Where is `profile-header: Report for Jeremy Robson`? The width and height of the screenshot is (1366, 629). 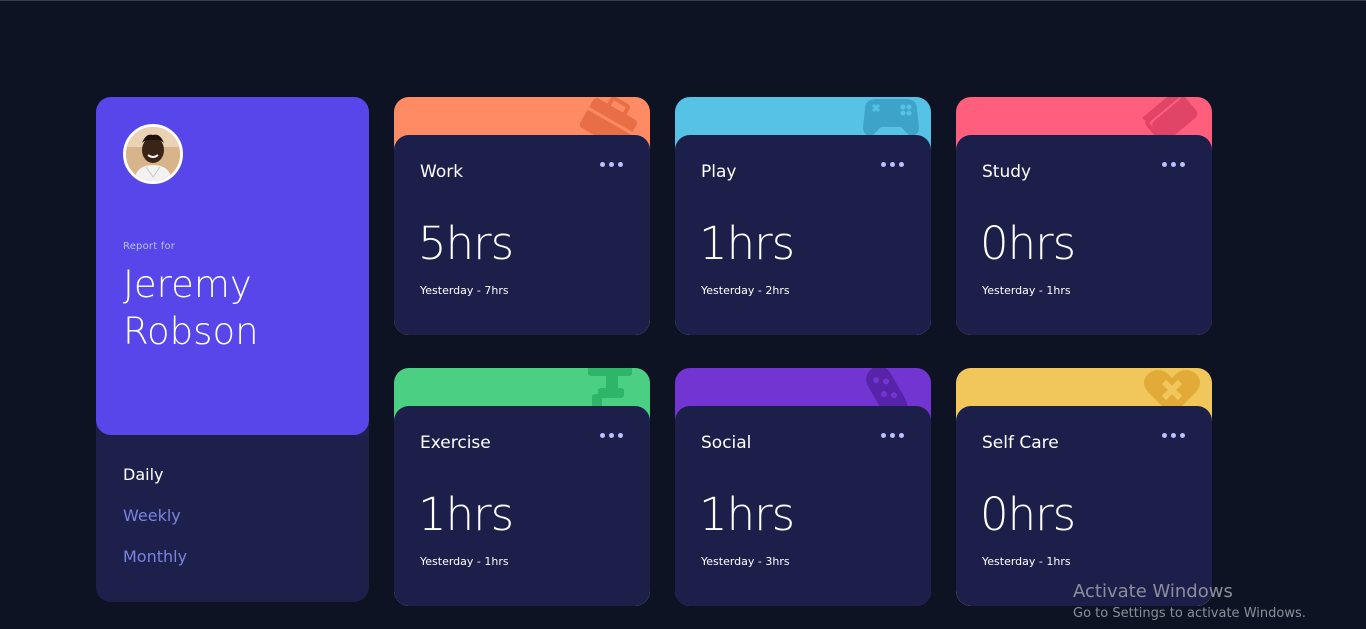 profile-header: Report for Jeremy Robson is located at coordinates (232, 266).